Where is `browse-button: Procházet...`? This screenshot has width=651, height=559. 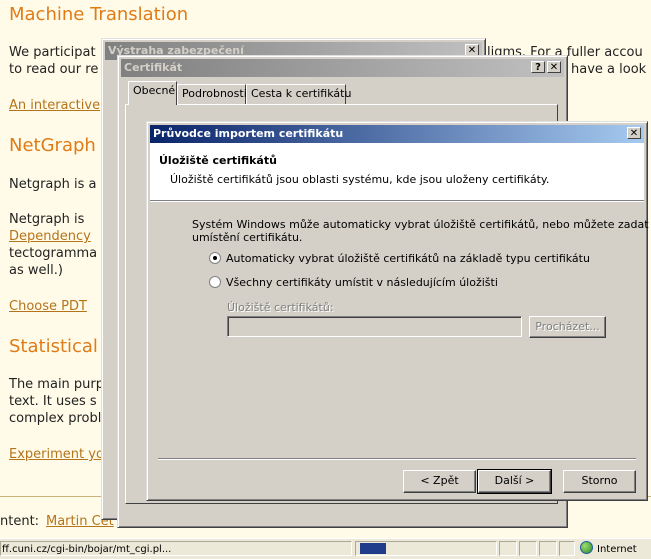 browse-button: Procházet... is located at coordinates (567, 327).